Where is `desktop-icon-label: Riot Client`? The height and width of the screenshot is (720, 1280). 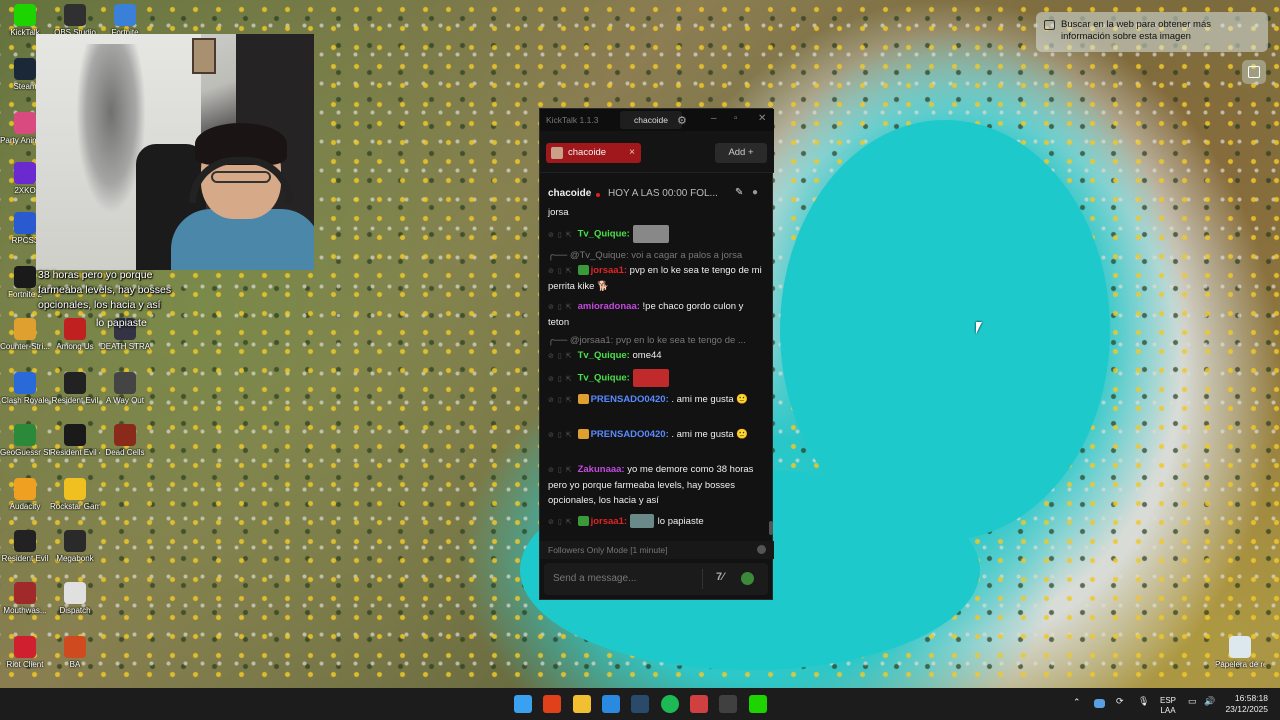
desktop-icon-label: Riot Client is located at coordinates (25, 664).